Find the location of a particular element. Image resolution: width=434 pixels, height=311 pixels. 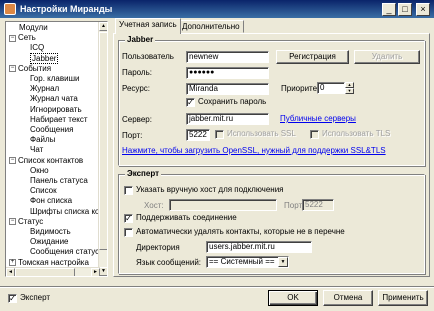

tree-item: − События is located at coordinates (30, 69).